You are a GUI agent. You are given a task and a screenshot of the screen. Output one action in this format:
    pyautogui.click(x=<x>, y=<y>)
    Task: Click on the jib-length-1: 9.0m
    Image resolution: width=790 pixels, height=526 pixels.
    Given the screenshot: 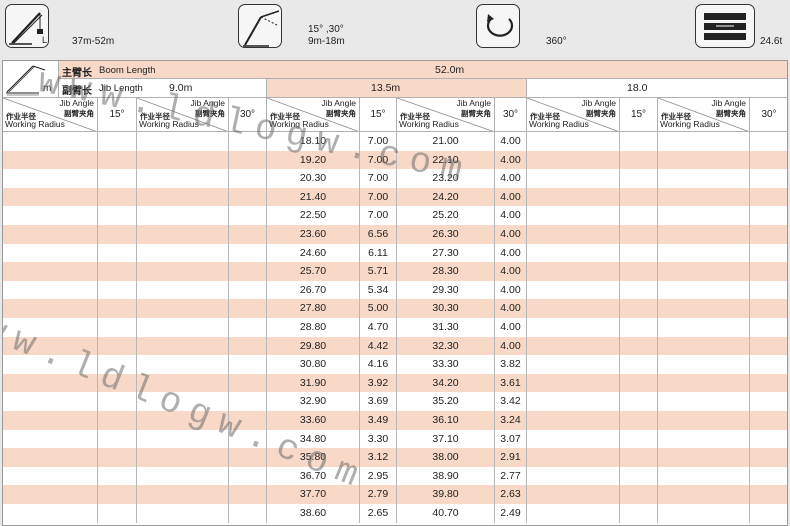 What is the action you would take?
    pyautogui.click(x=181, y=88)
    